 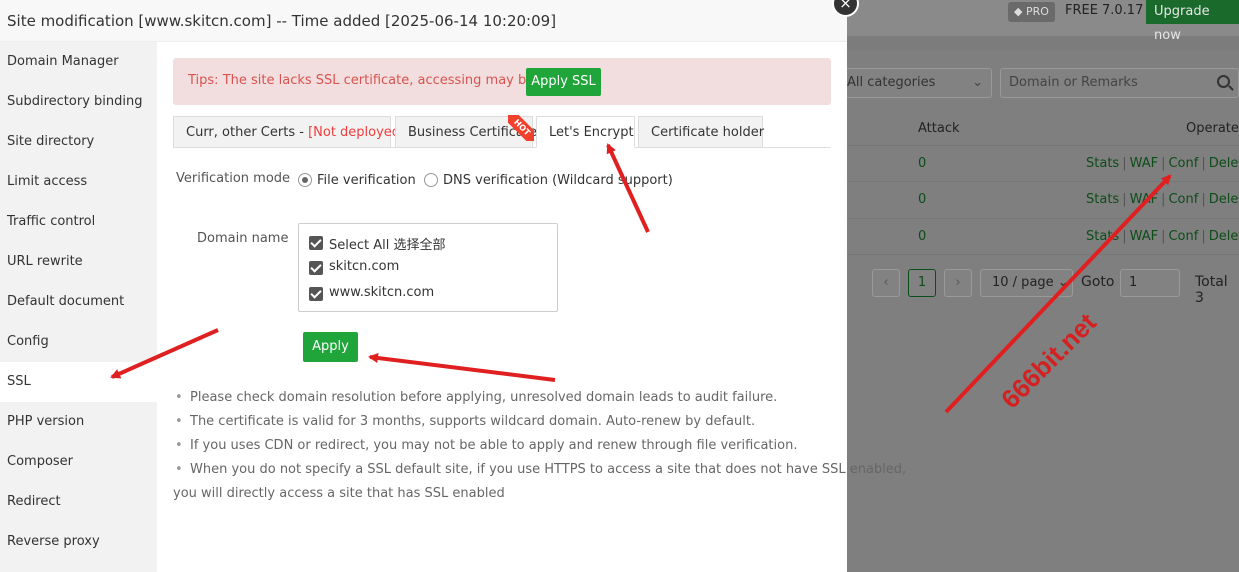 I want to click on page-size-value: 10 / page, so click(x=1023, y=282).